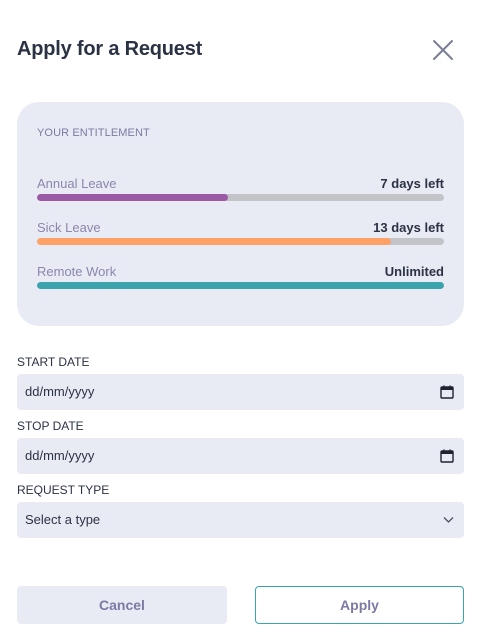  Describe the element at coordinates (448, 520) in the screenshot. I see `chevron-down-icon` at that location.